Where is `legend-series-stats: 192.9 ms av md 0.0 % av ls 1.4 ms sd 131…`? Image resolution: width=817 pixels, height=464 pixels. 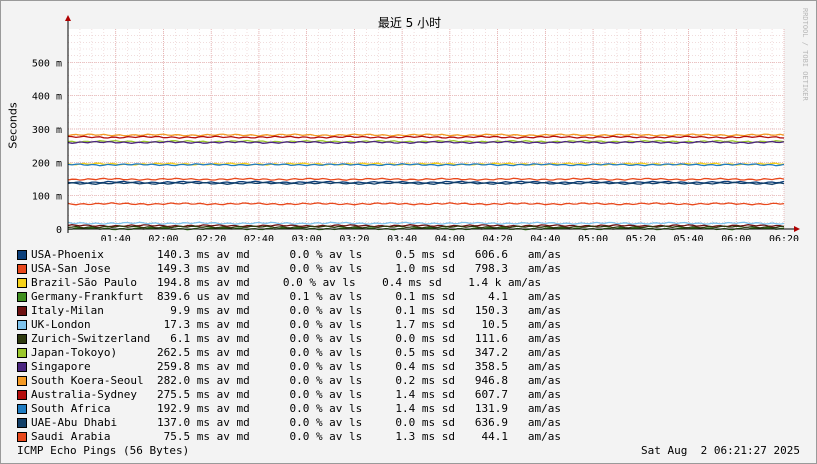
legend-series-stats: 192.9 ms av md 0.0 % av ls 1.4 ms sd 131… is located at coordinates (359, 408).